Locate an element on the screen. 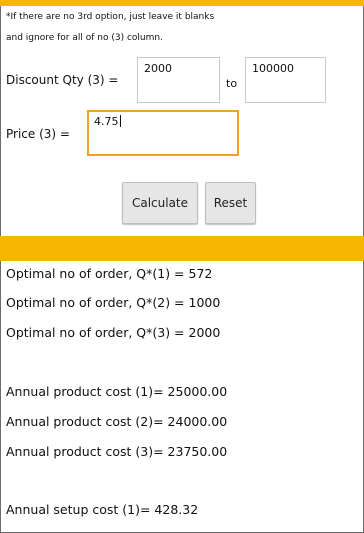 This screenshot has width=364, height=533. text-caret is located at coordinates (120, 121).